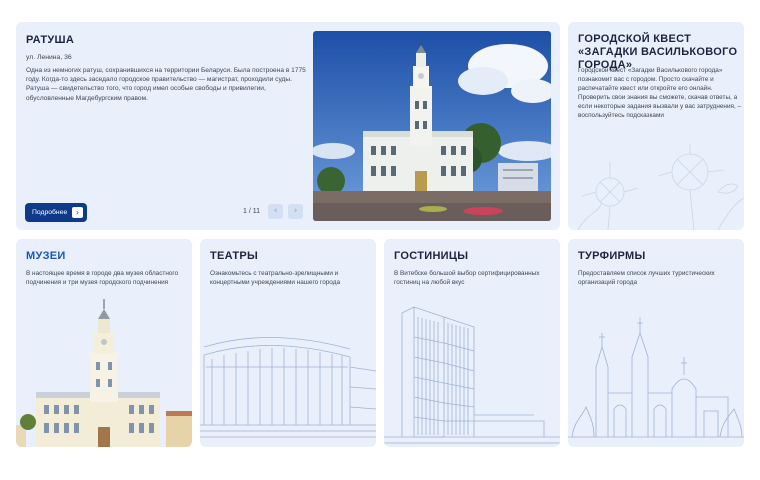 Image resolution: width=760 pixels, height=480 pixels. Describe the element at coordinates (660, 187) in the screenshot. I see `cornflower-decoration` at that location.